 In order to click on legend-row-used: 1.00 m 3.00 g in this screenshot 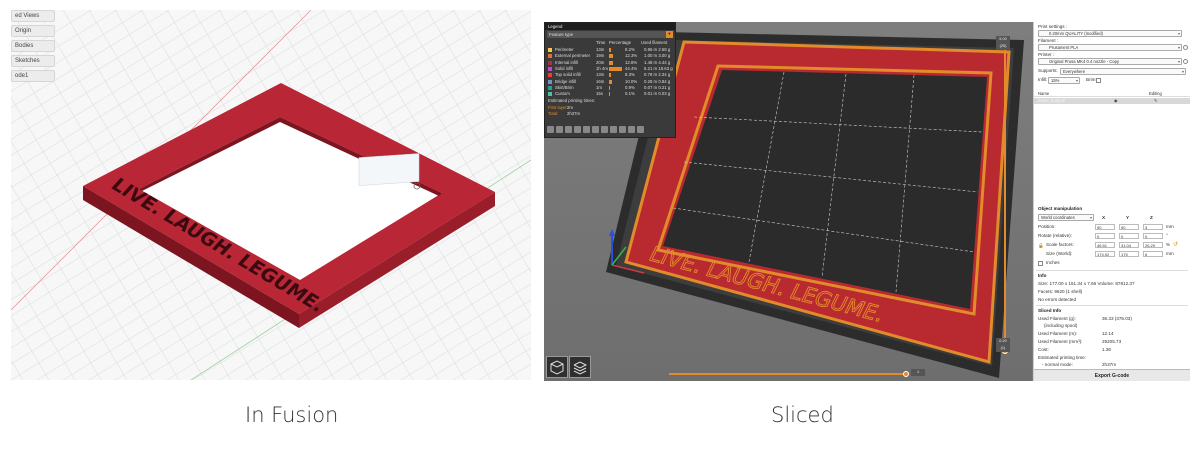, I will do `click(657, 56)`.